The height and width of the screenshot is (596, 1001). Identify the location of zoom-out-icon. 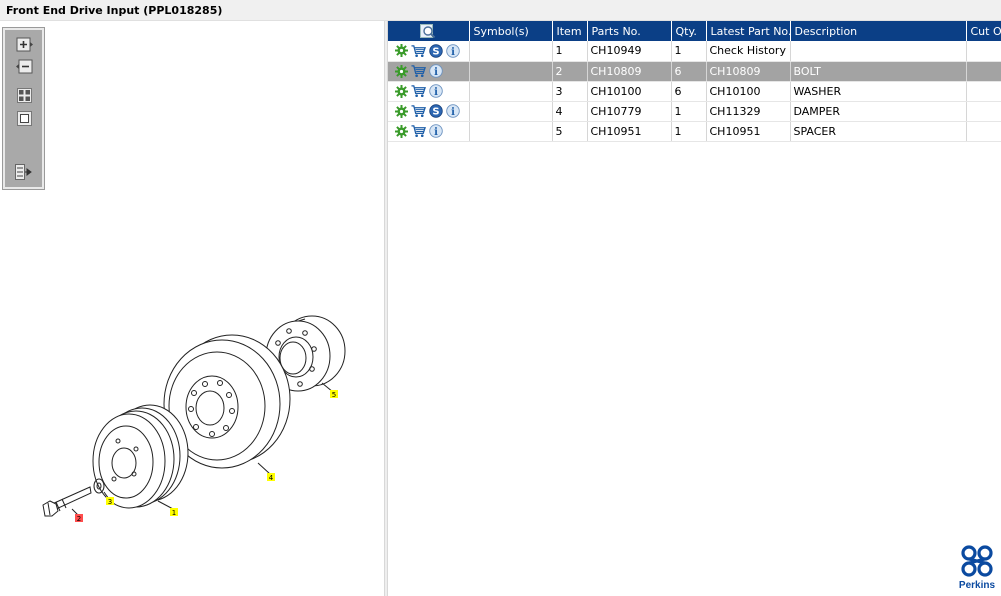
(23, 66).